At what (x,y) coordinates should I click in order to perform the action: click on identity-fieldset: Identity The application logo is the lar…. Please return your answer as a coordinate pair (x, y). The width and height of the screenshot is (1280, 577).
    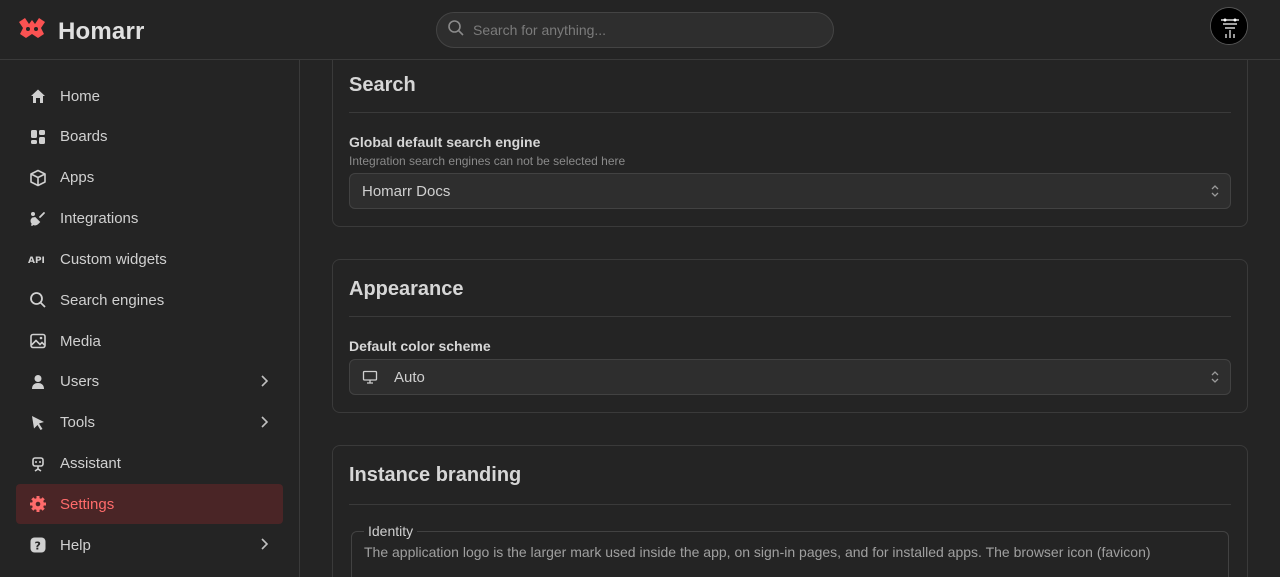
    Looking at the image, I should click on (790, 550).